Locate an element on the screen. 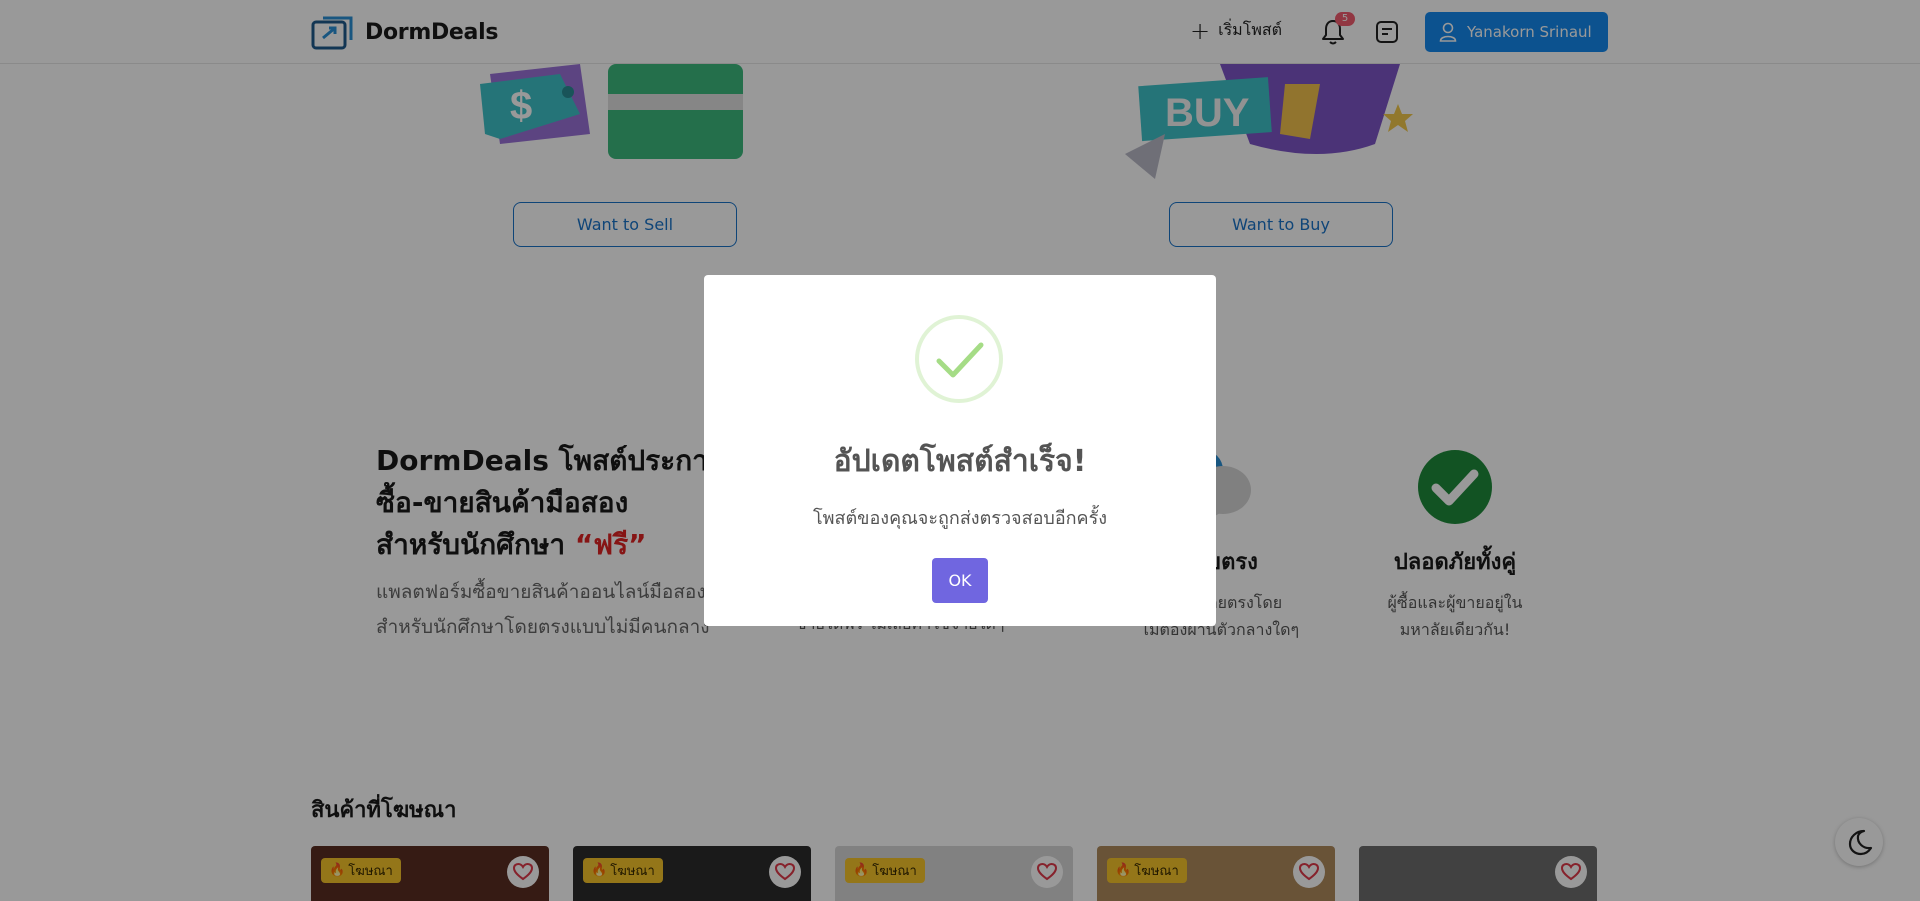  success-icon is located at coordinates (959, 359).